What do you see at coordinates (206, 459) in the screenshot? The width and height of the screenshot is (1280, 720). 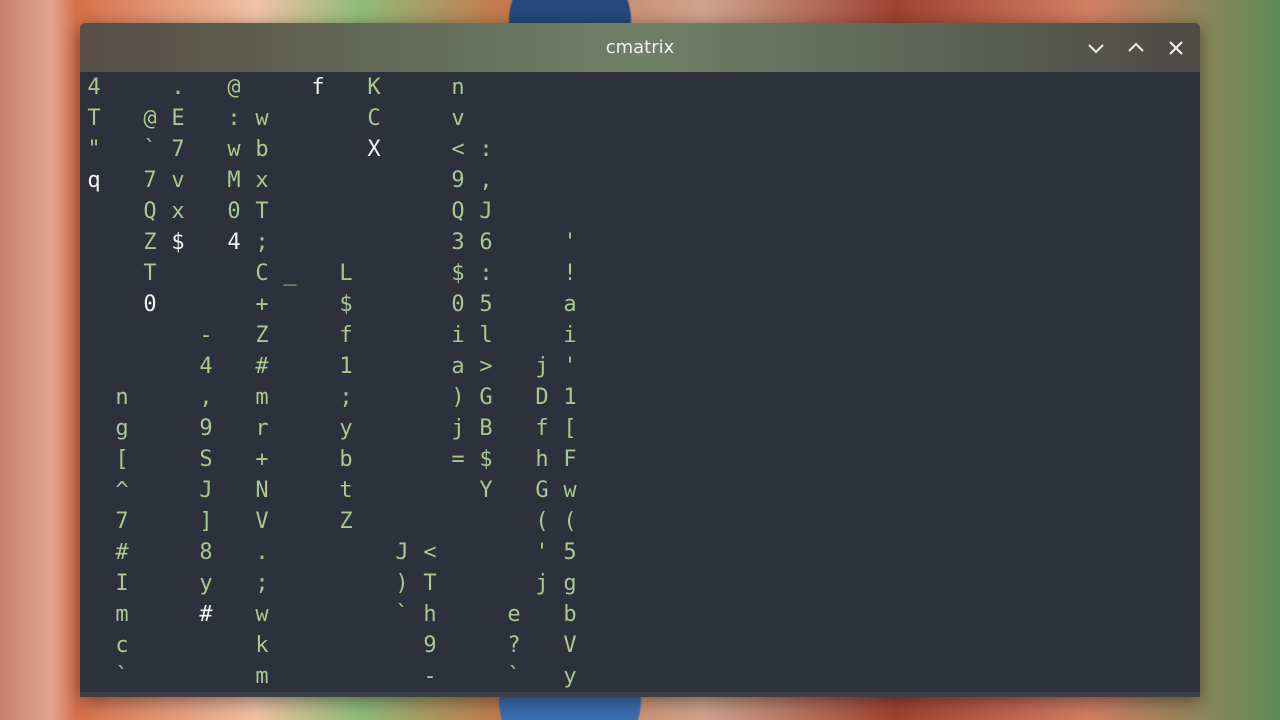 I see `matrix-glyph: S` at bounding box center [206, 459].